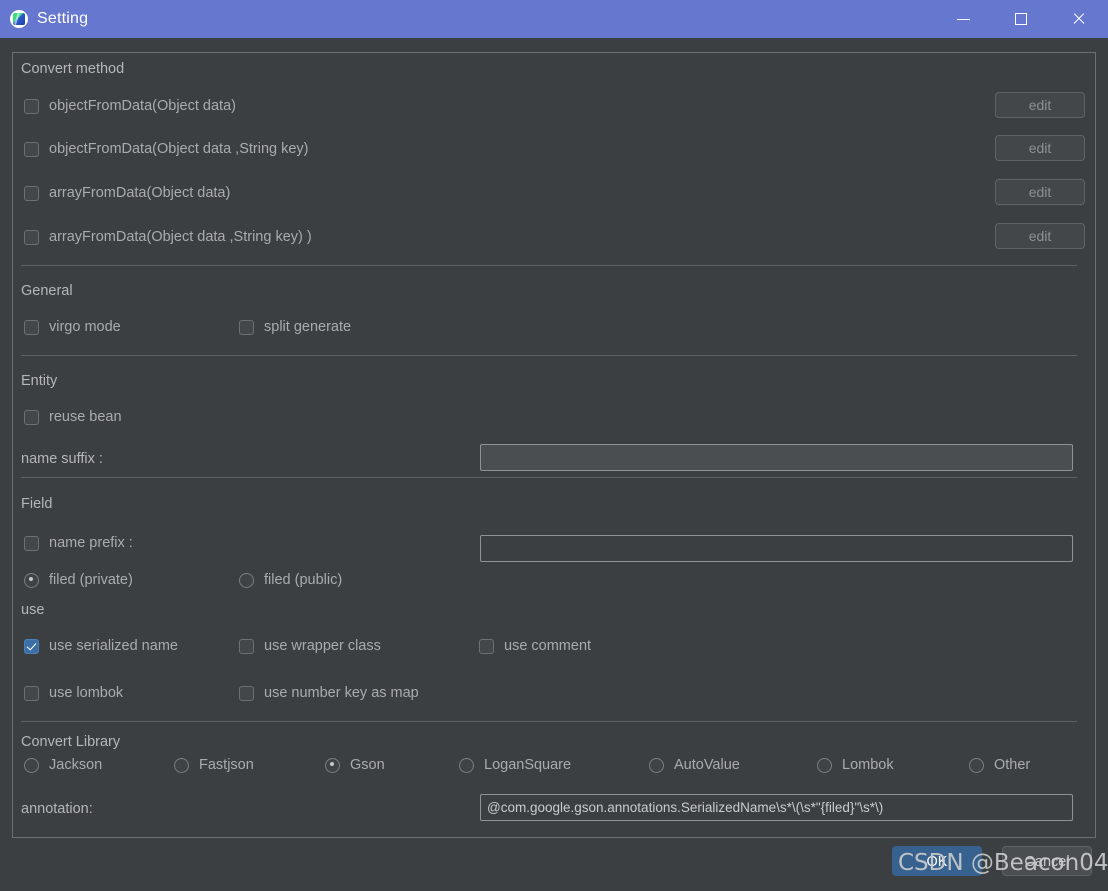  What do you see at coordinates (86, 693) in the screenshot?
I see `checkbox-label: use lombok` at bounding box center [86, 693].